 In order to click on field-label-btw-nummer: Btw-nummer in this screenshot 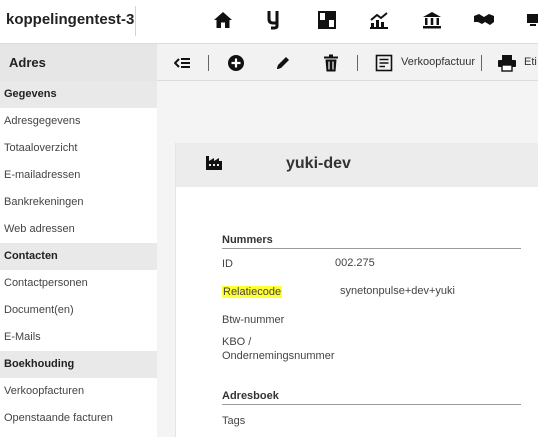, I will do `click(253, 320)`.